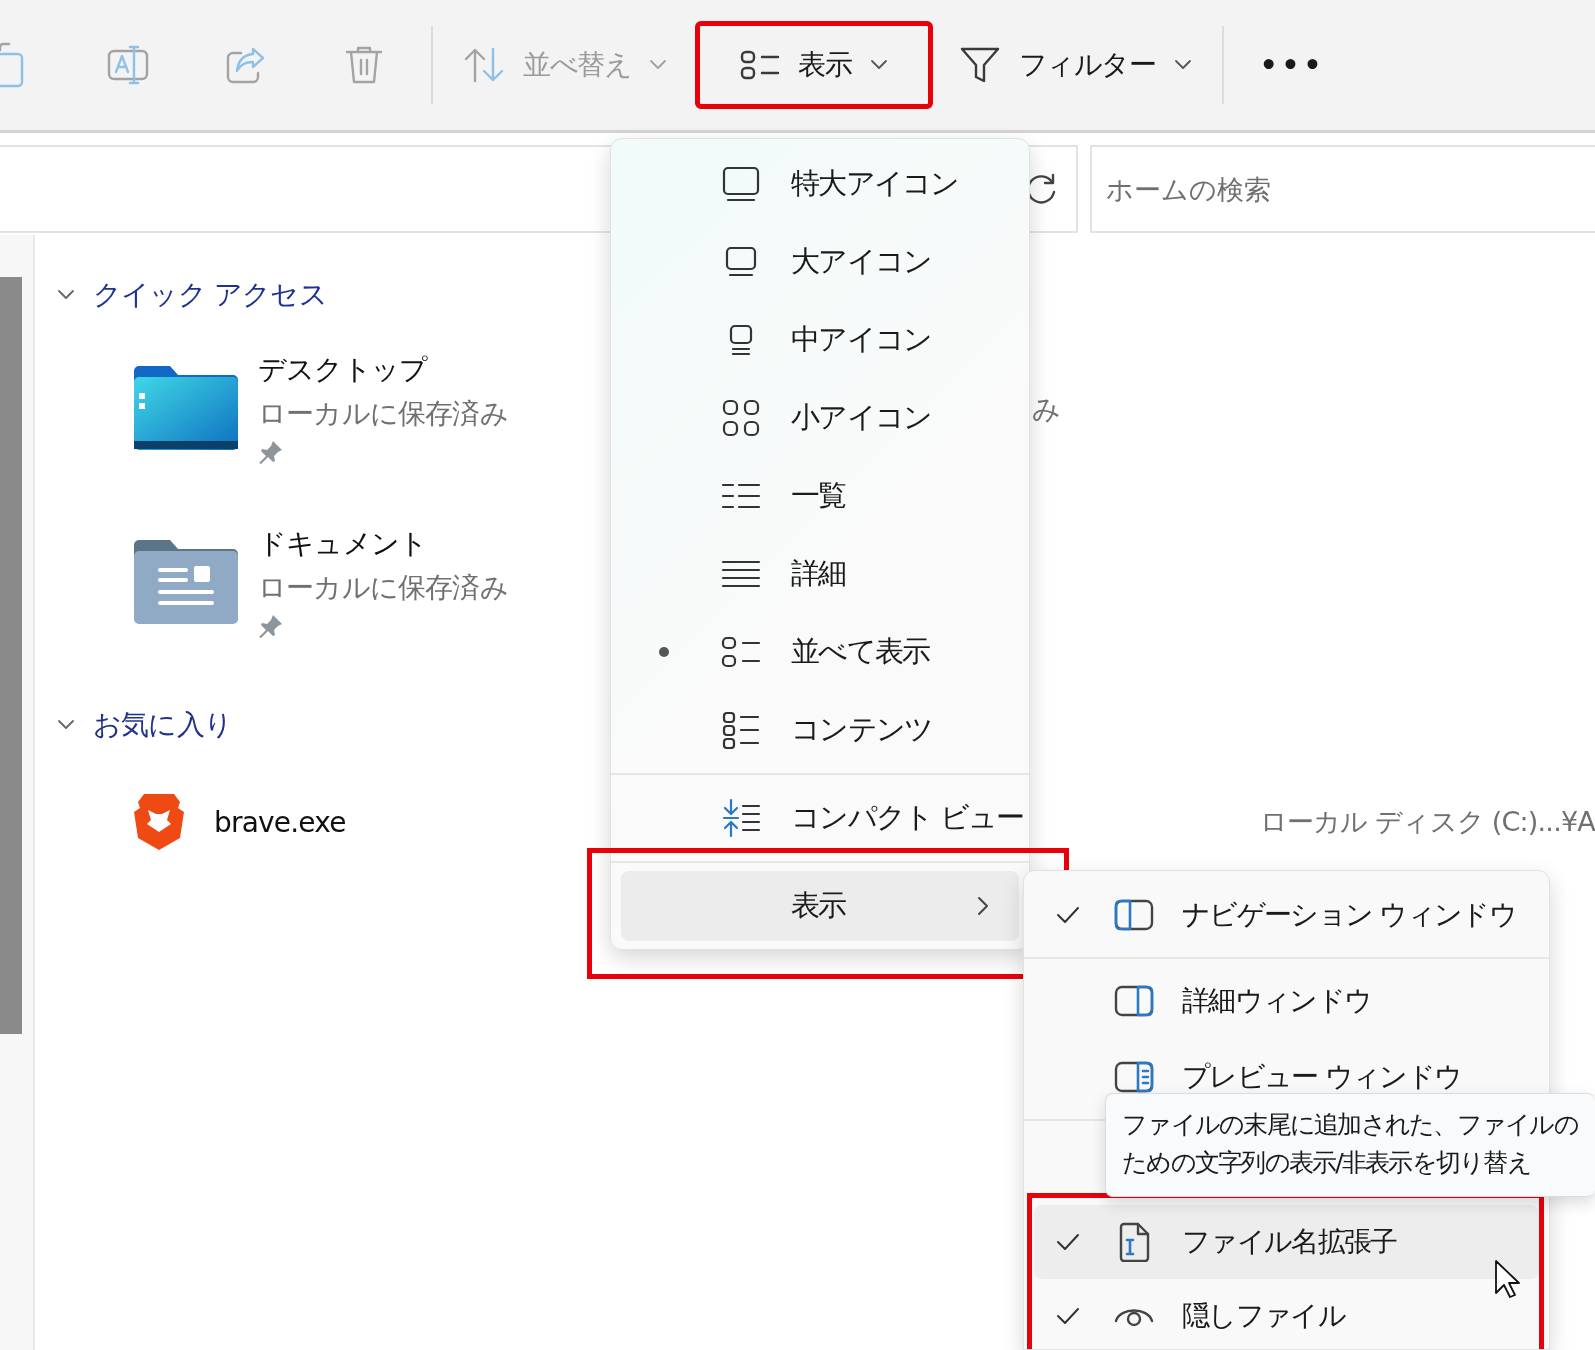  What do you see at coordinates (383, 544) in the screenshot?
I see `folder-name: ドキュメント` at bounding box center [383, 544].